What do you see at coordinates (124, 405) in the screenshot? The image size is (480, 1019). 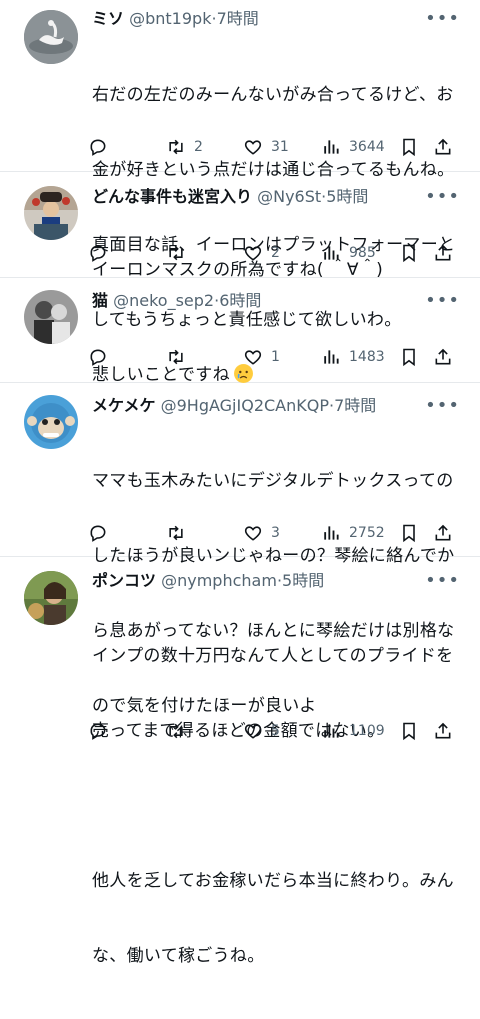 I see `display-name: メケメケ` at bounding box center [124, 405].